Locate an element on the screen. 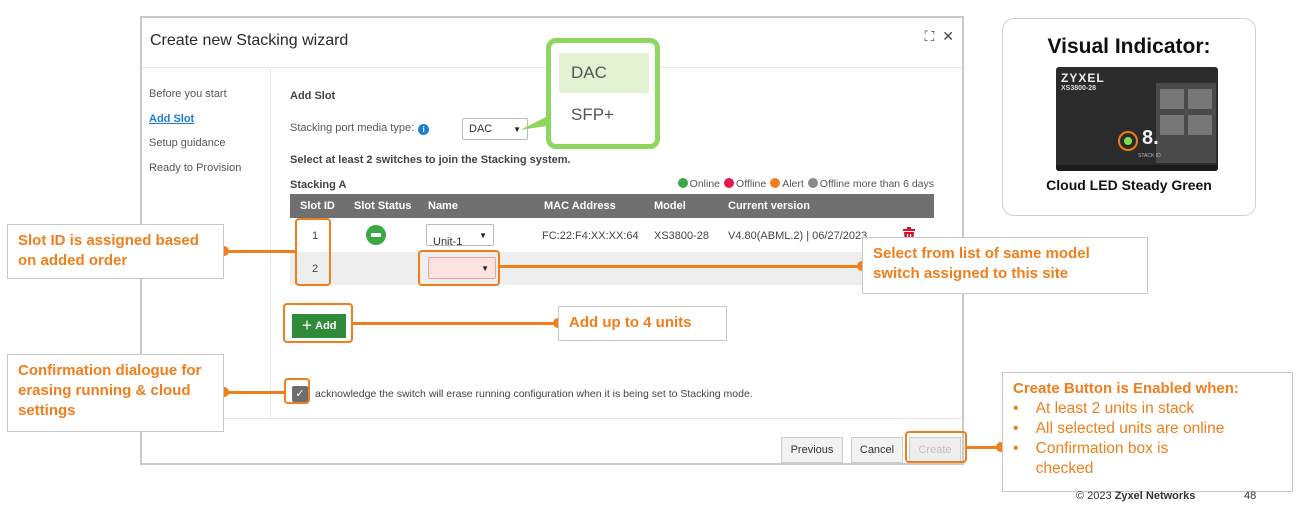 Image resolution: width=1296 pixels, height=508 pixels. legend-offline-label: Offline is located at coordinates (751, 184).